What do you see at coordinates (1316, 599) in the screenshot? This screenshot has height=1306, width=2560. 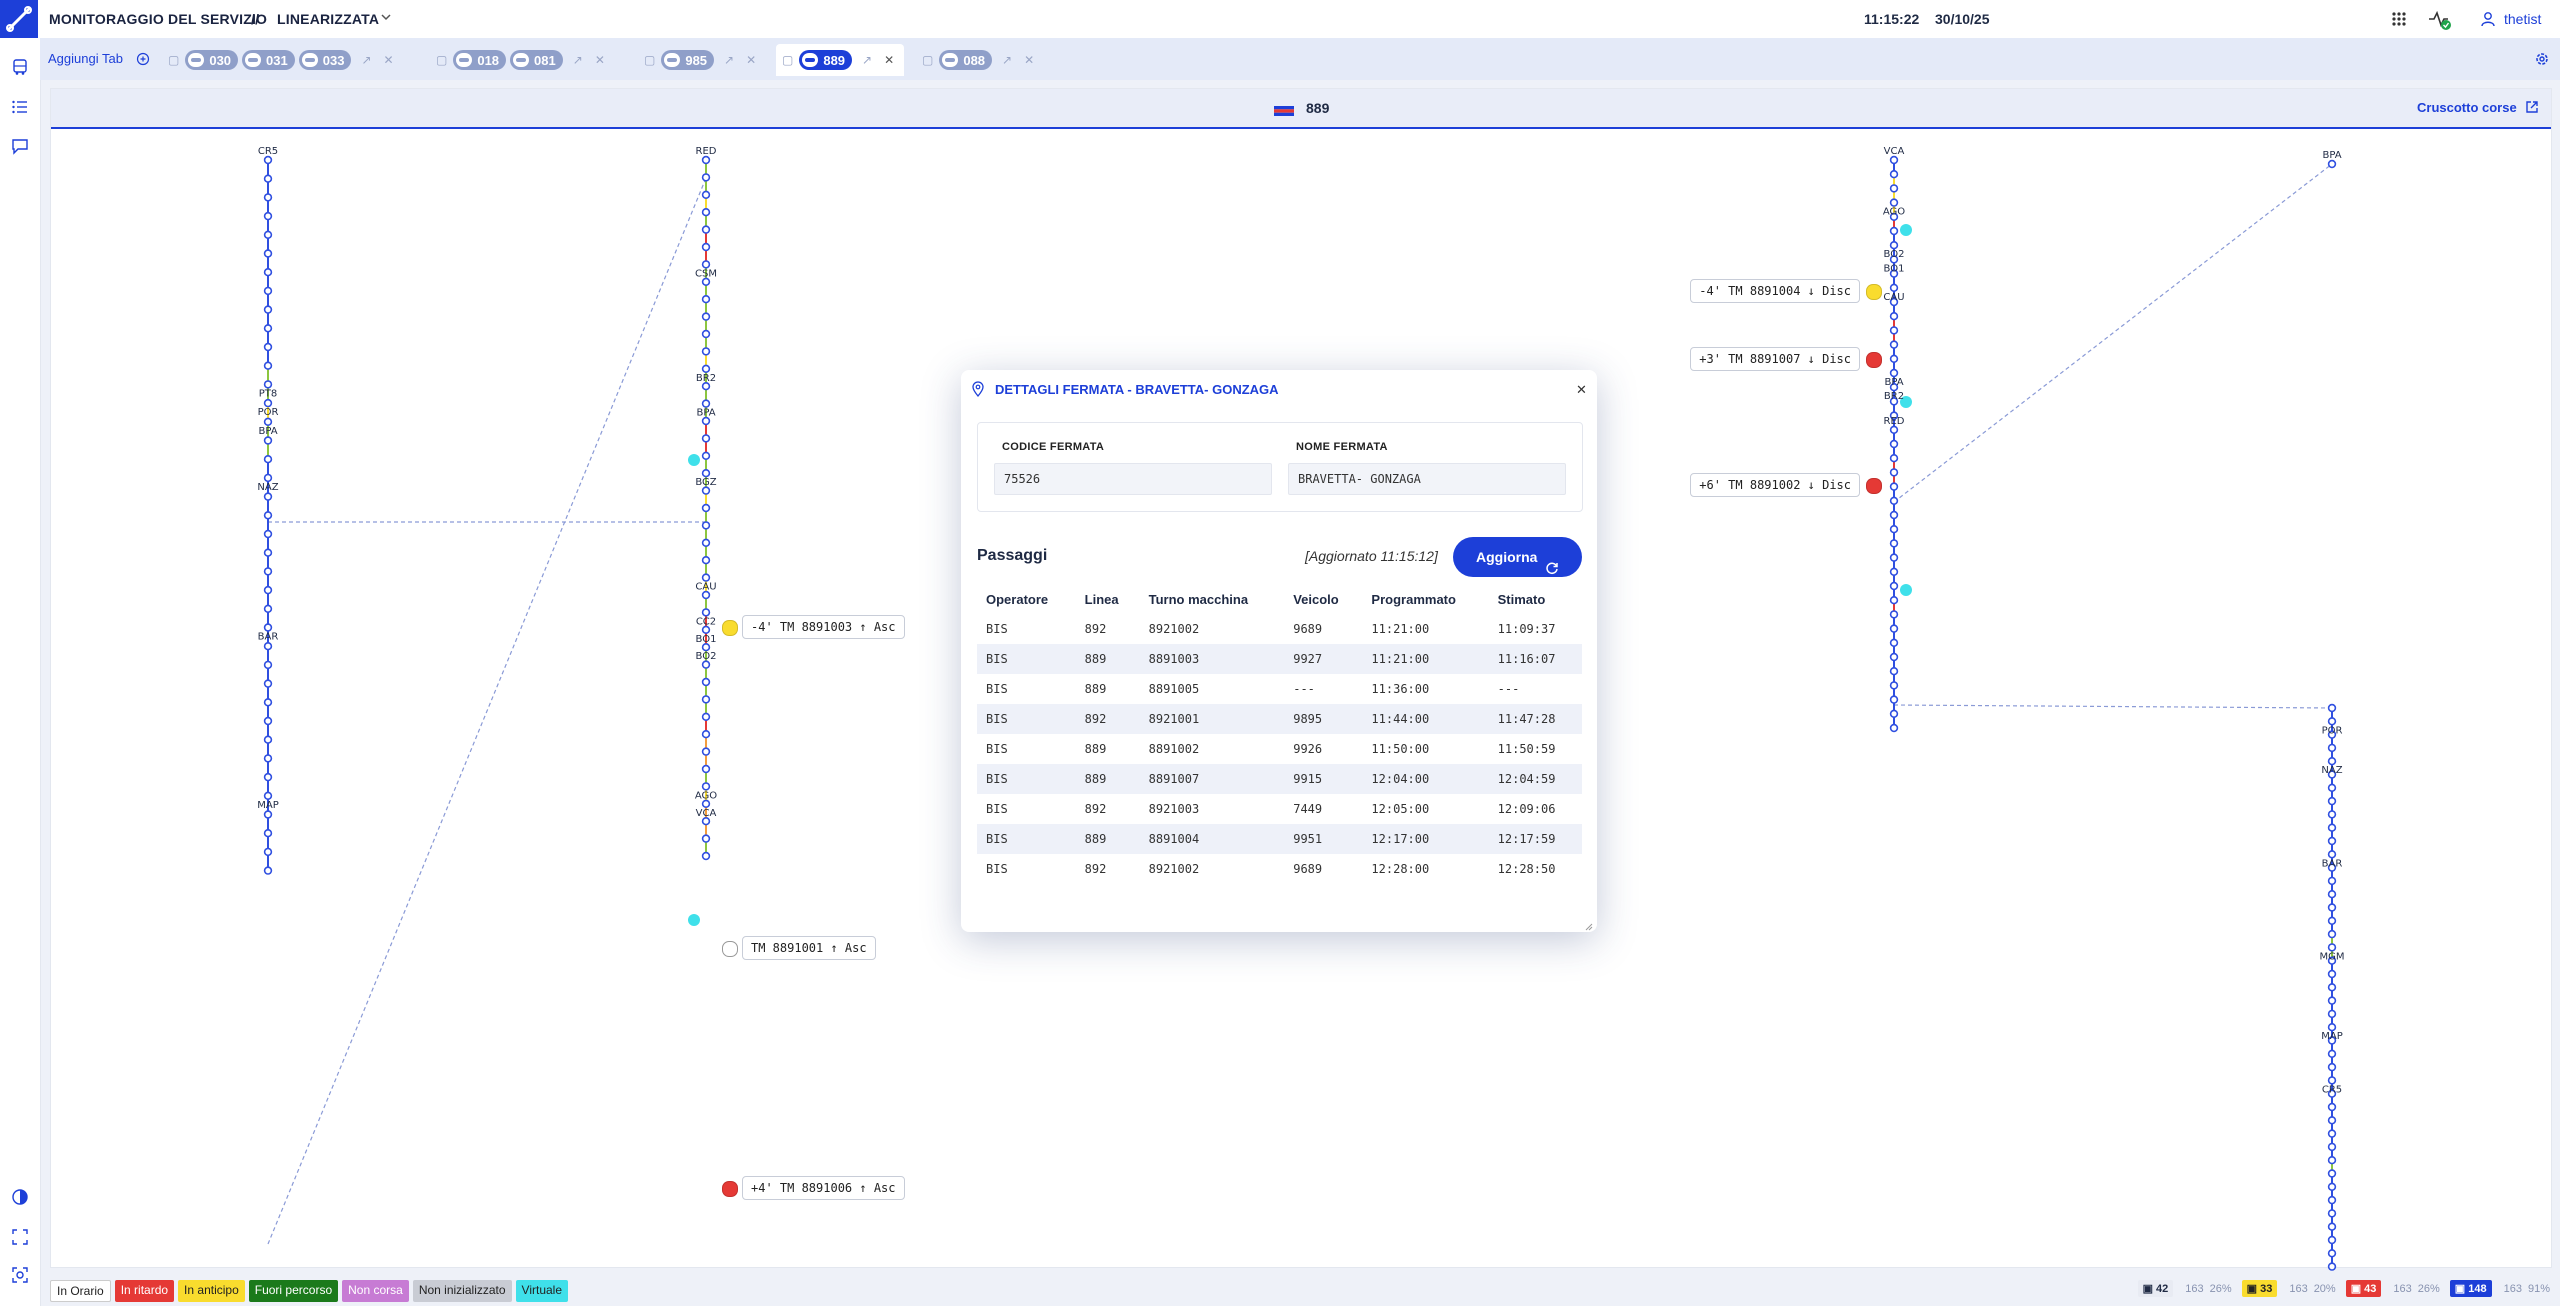 I see `col-veicolo: Veicolo` at bounding box center [1316, 599].